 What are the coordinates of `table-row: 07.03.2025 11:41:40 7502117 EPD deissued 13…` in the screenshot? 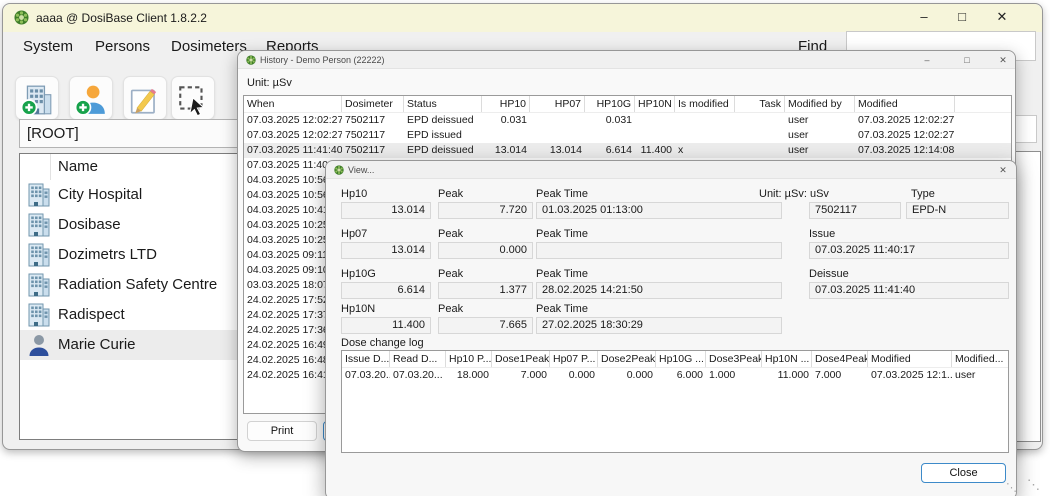 It's located at (627, 150).